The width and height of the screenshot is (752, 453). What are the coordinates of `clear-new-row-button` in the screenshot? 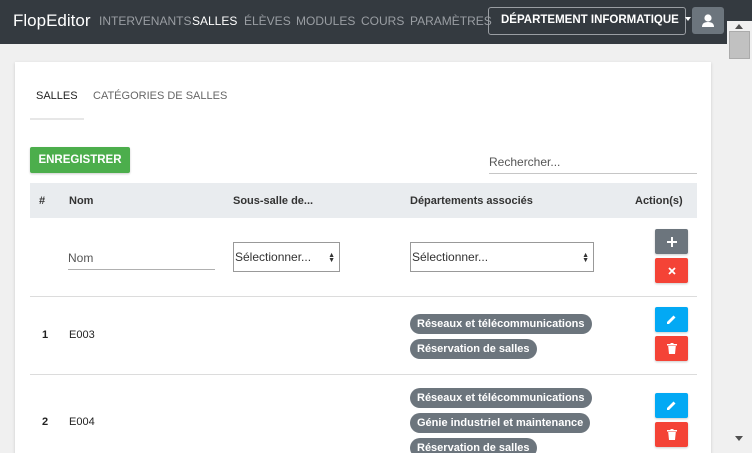 It's located at (671, 270).